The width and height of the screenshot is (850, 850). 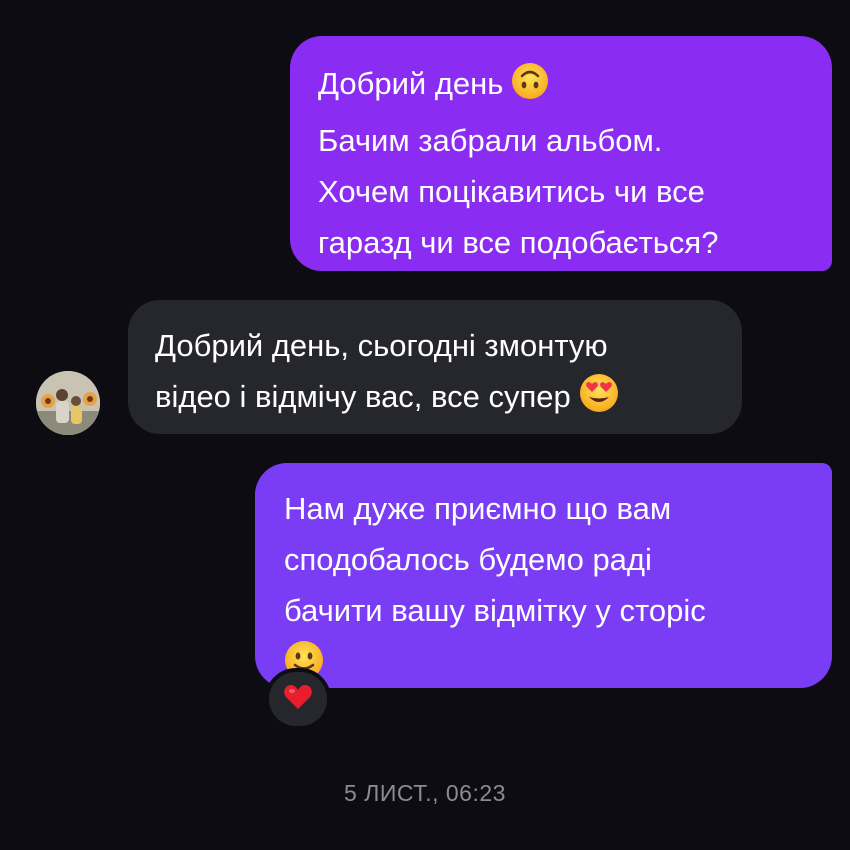 I want to click on message-line: Хочем поцікавитись чи все, so click(x=511, y=191).